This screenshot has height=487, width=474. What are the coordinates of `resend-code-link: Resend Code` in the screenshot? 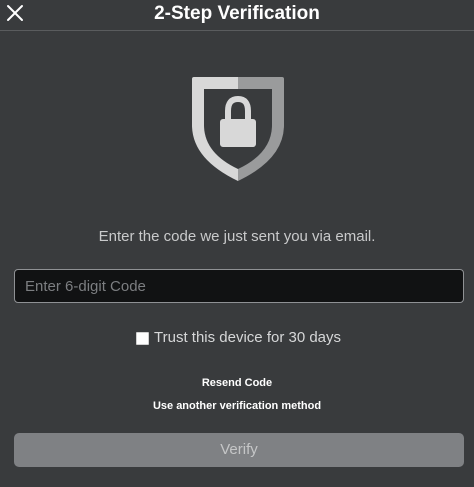 It's located at (237, 383).